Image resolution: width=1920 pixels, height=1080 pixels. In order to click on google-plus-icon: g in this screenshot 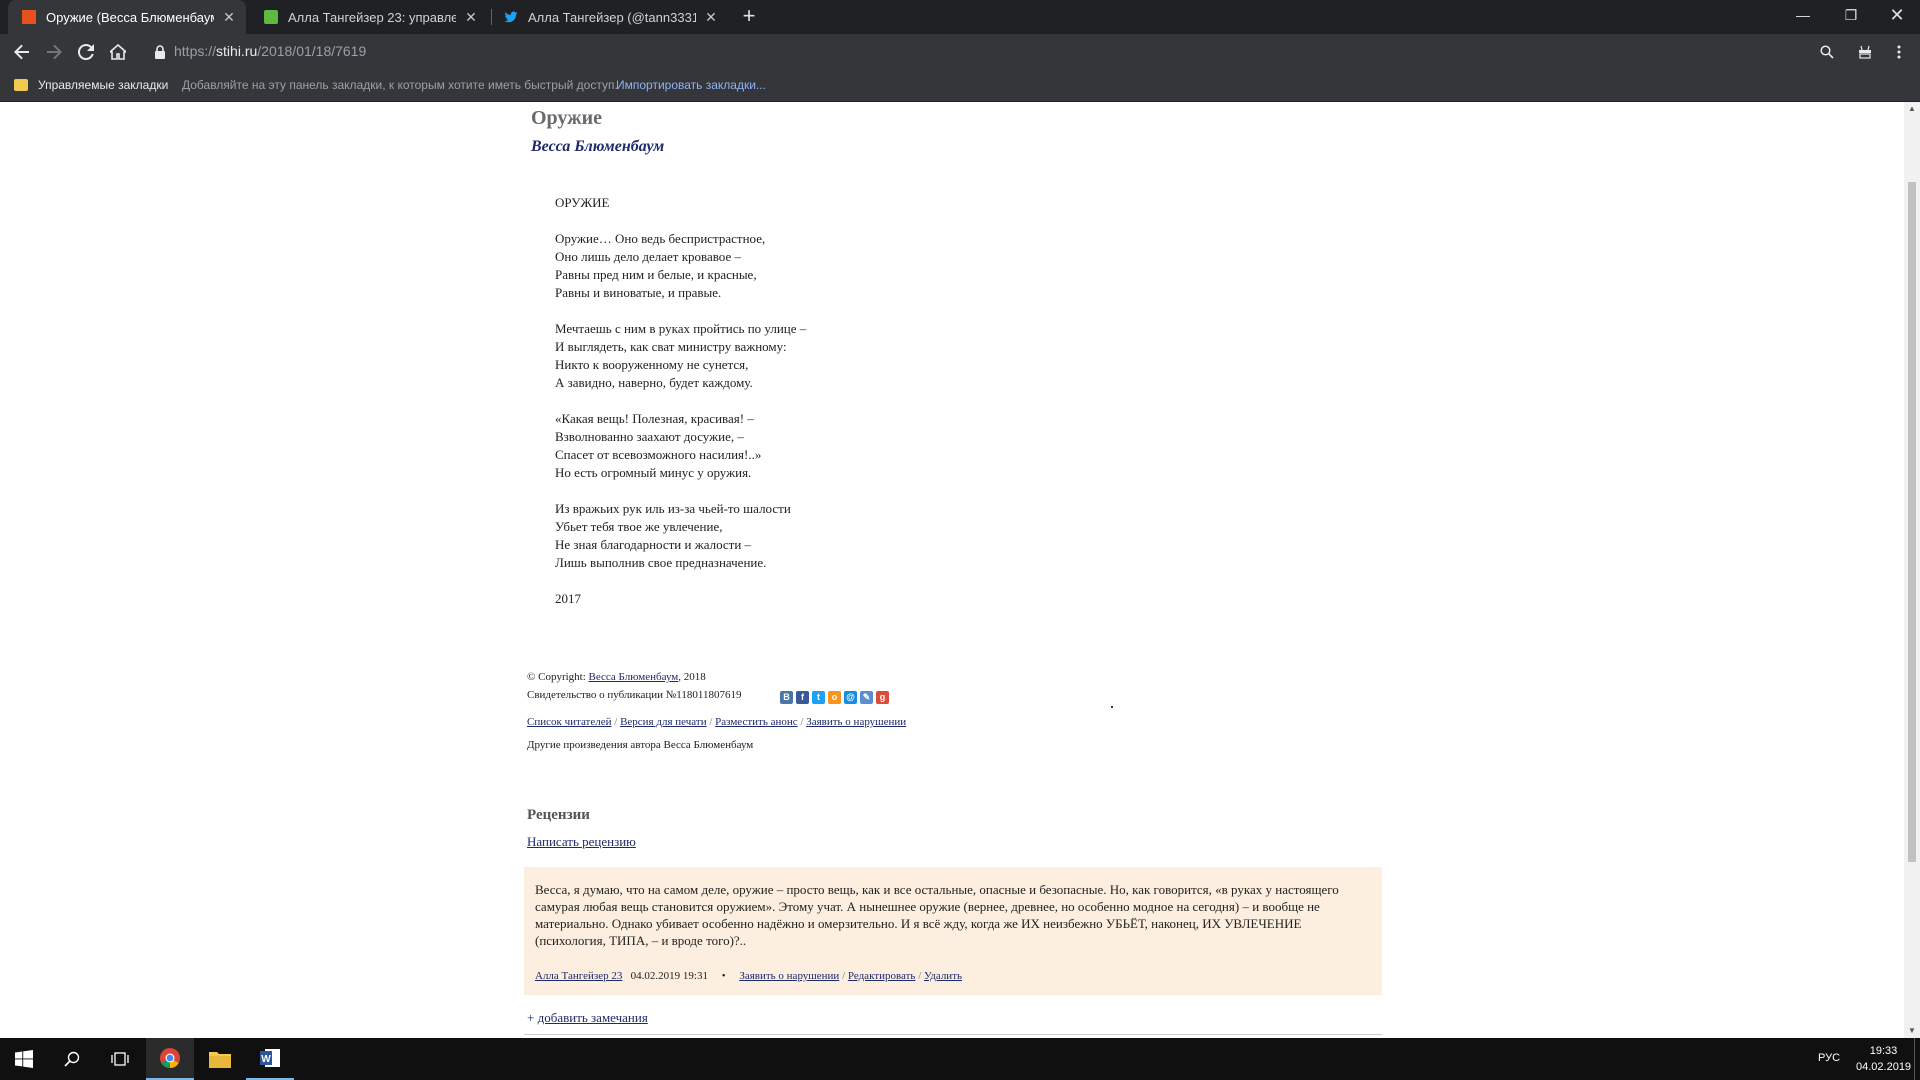, I will do `click(882, 697)`.